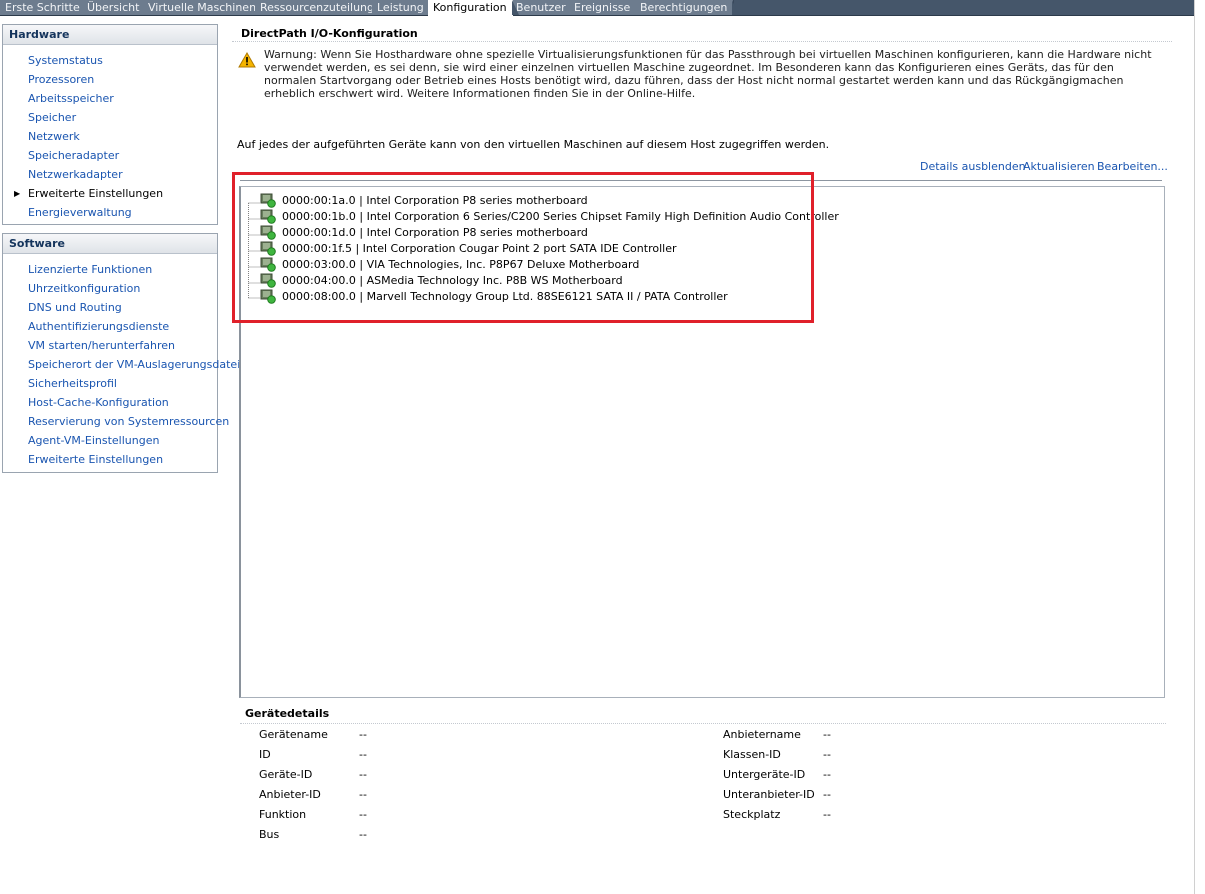 This screenshot has height=894, width=1205. Describe the element at coordinates (290, 794) in the screenshot. I see `detail-label: Anbieter-ID` at that location.